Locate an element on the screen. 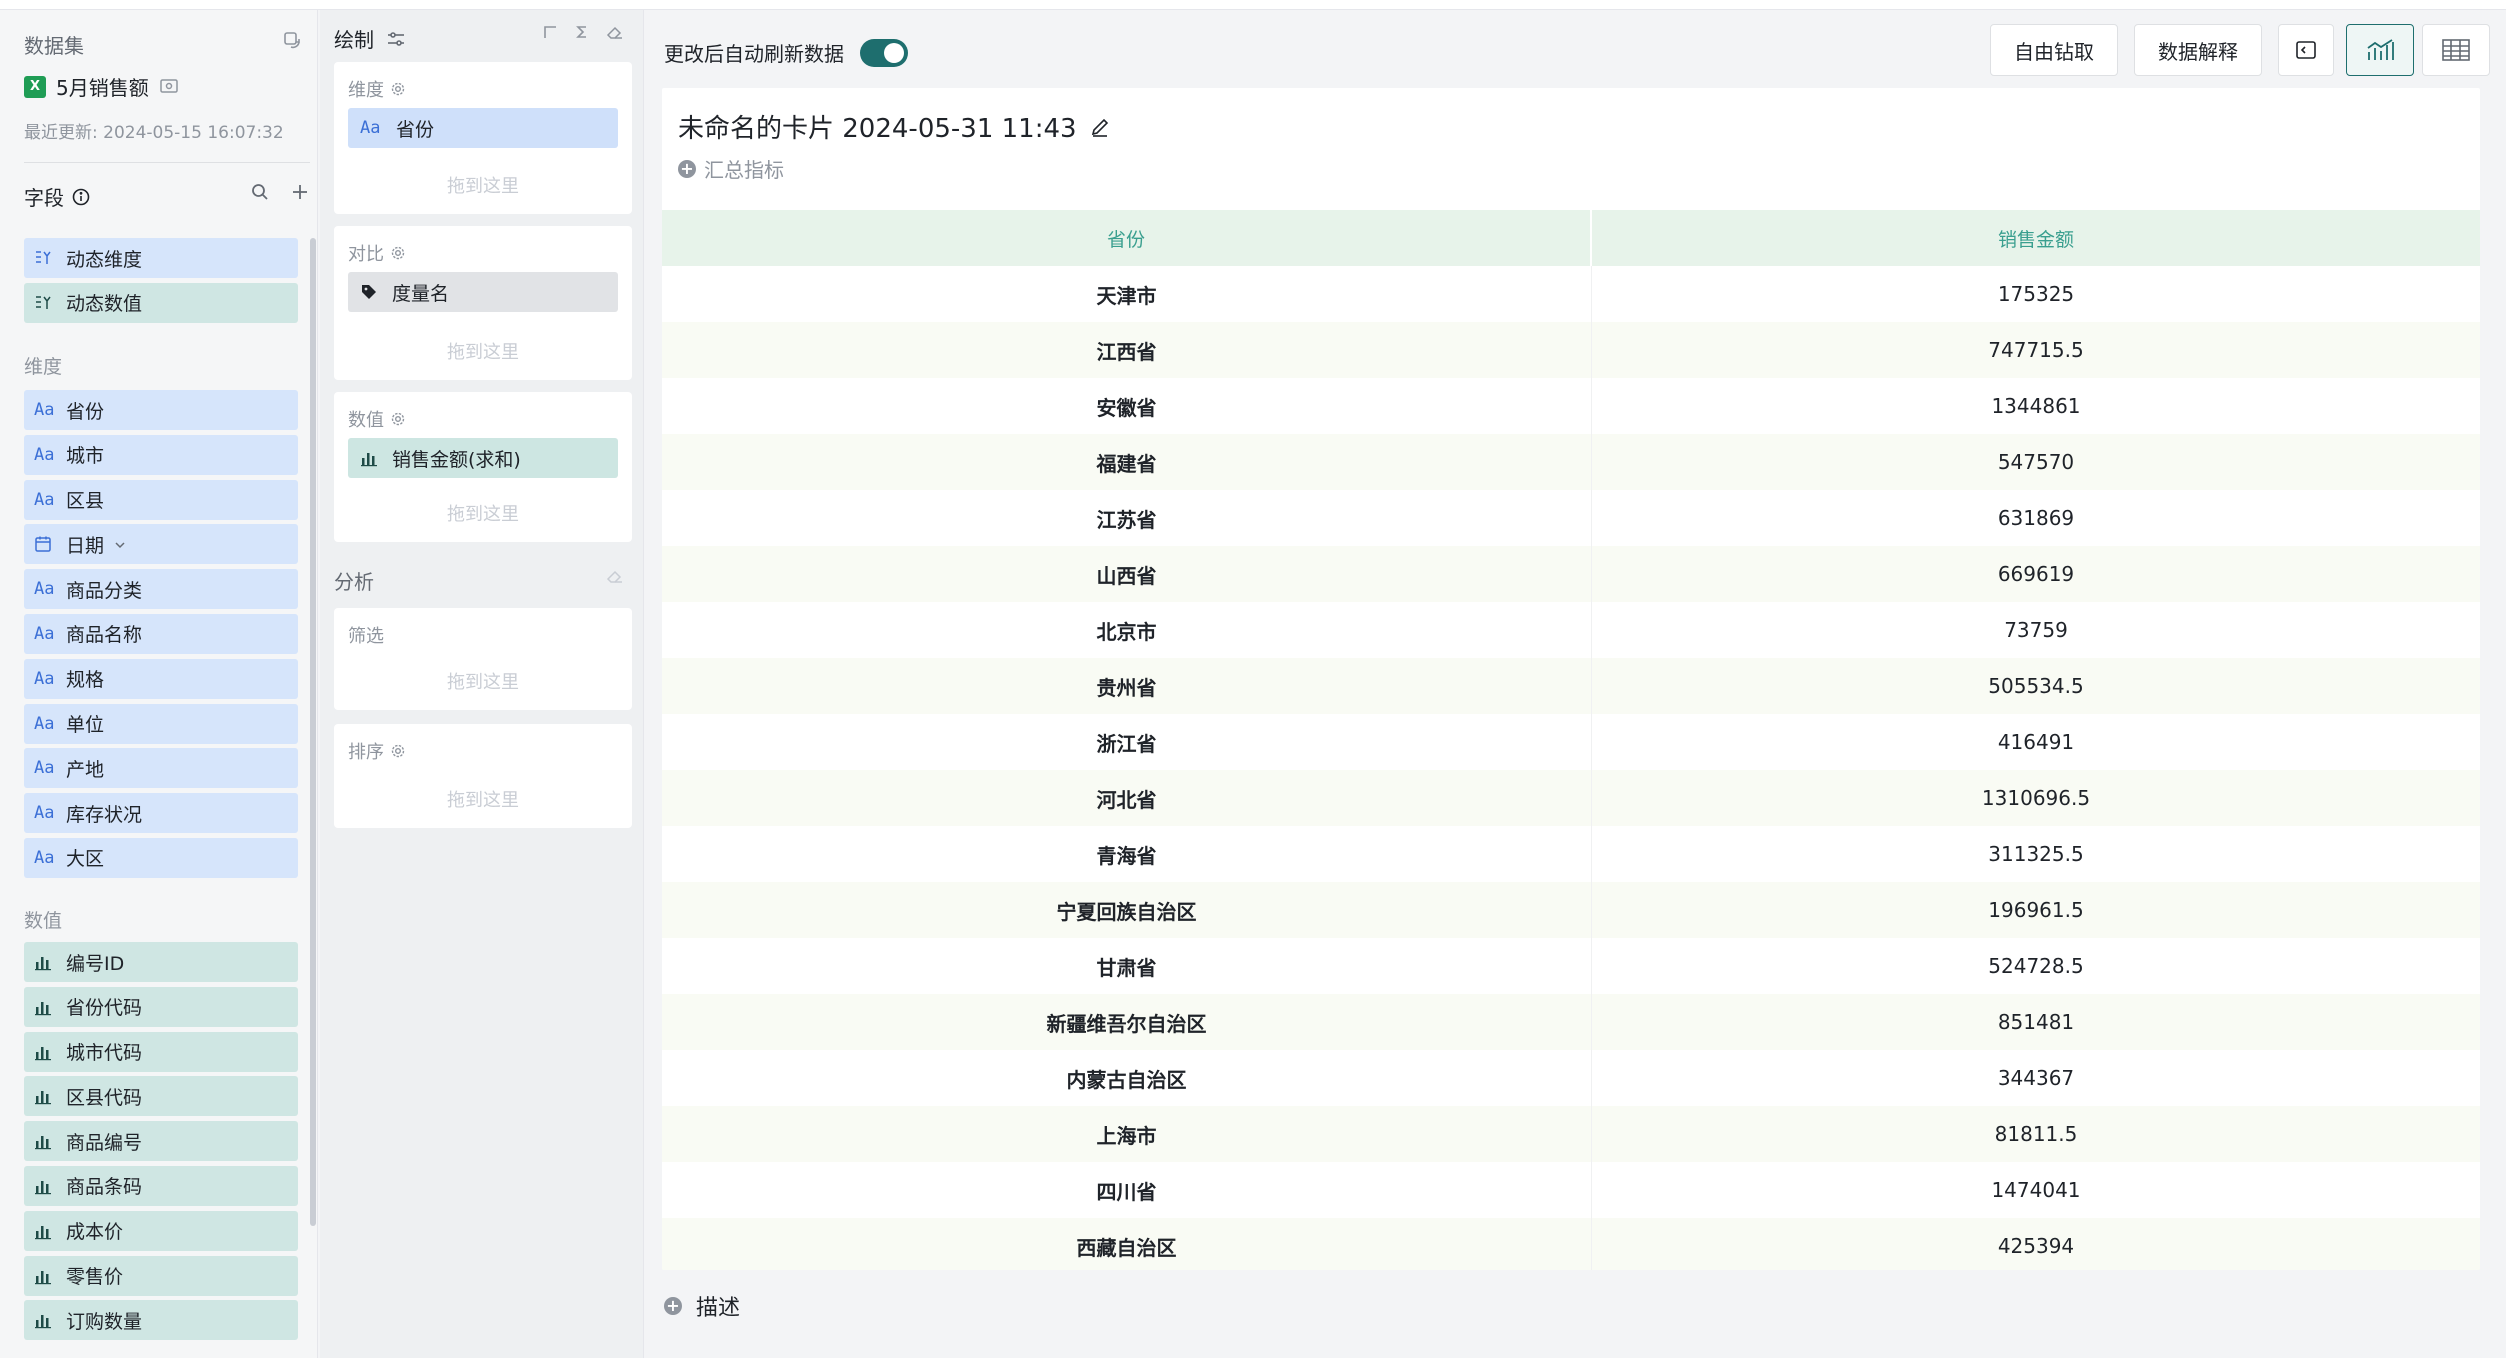  search-icon is located at coordinates (260, 192).